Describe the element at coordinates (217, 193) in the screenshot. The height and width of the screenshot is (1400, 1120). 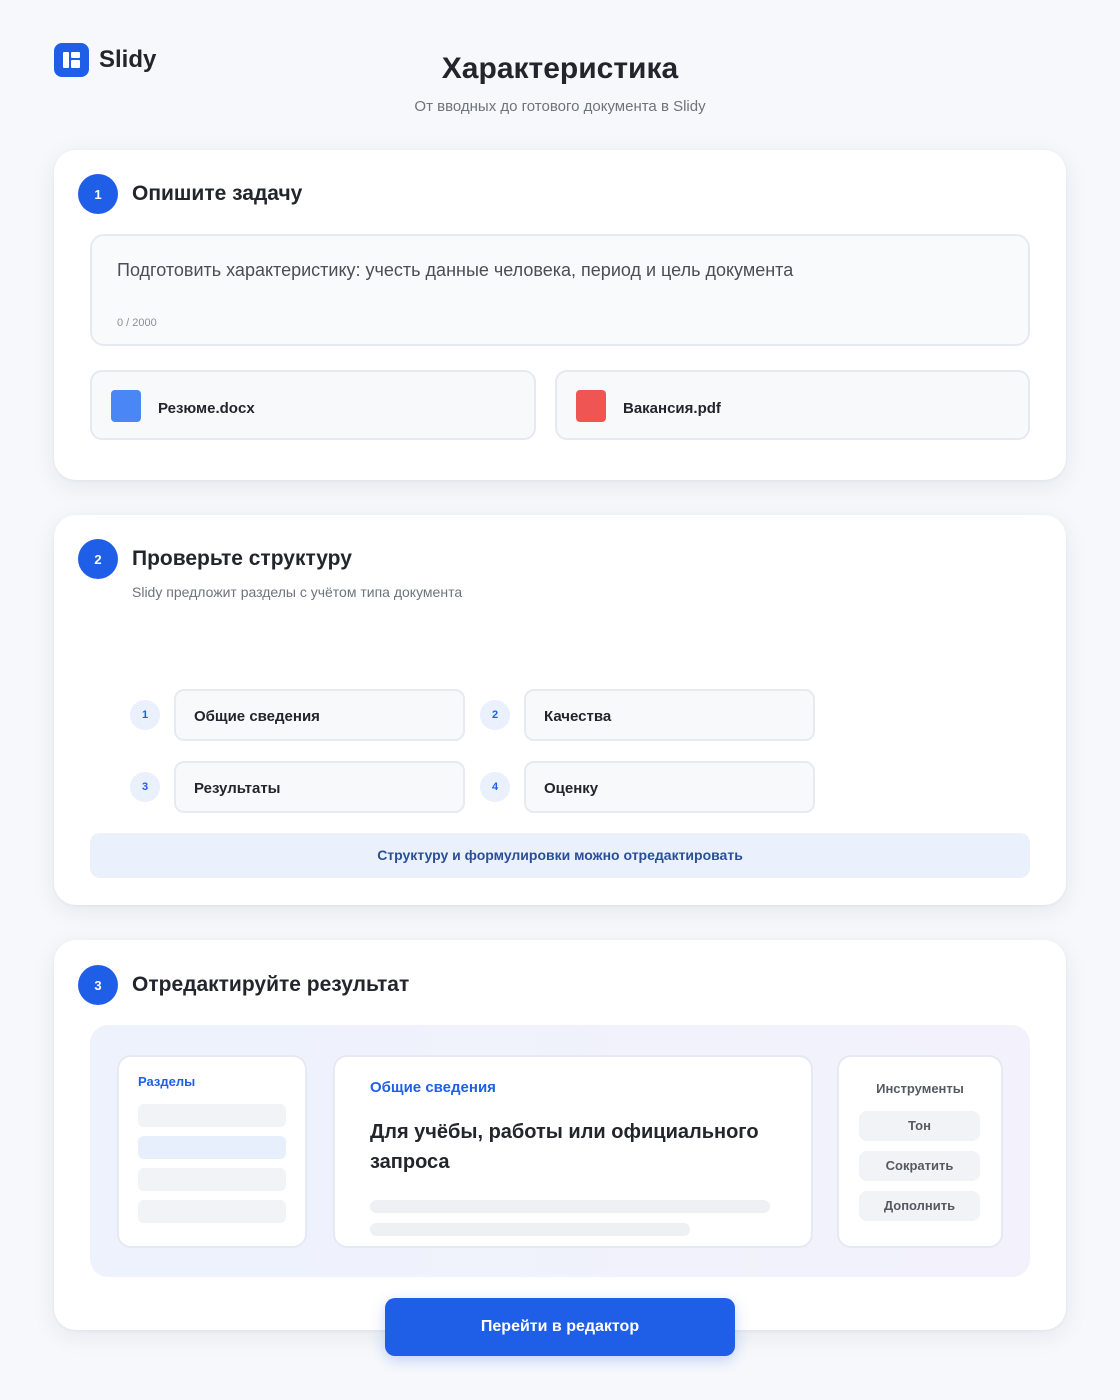
I see `step-title: Опишите задачу` at that location.